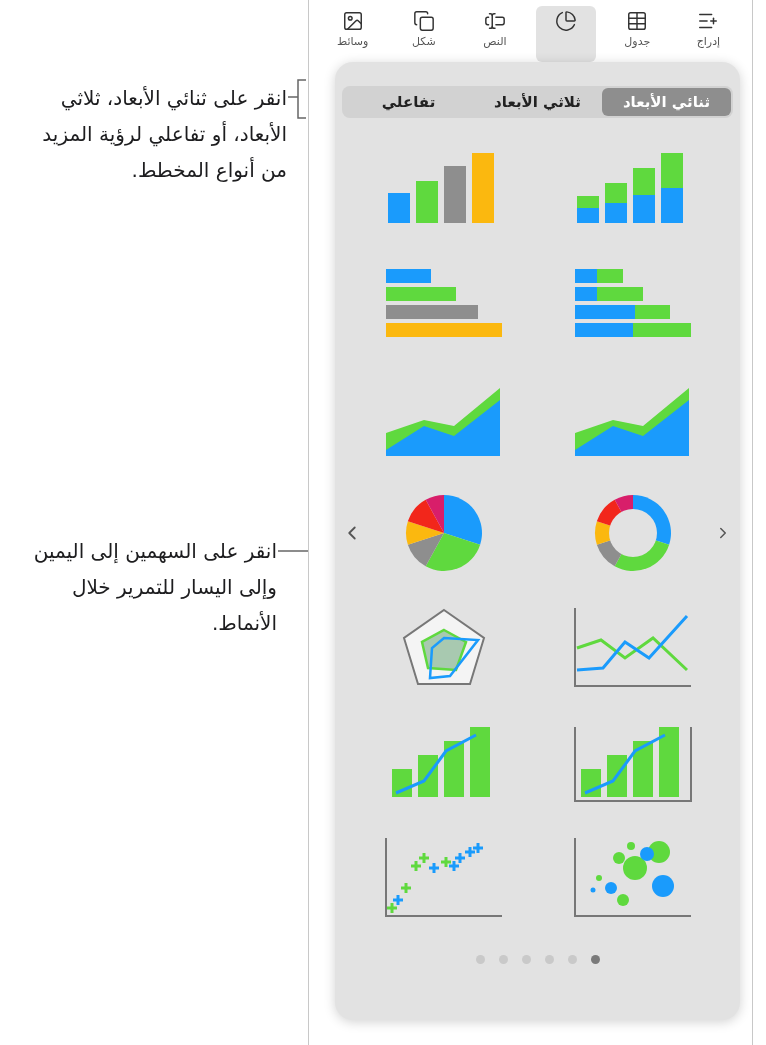  Describe the element at coordinates (494, 34) in the screenshot. I see `toolbar-button: النص` at that location.